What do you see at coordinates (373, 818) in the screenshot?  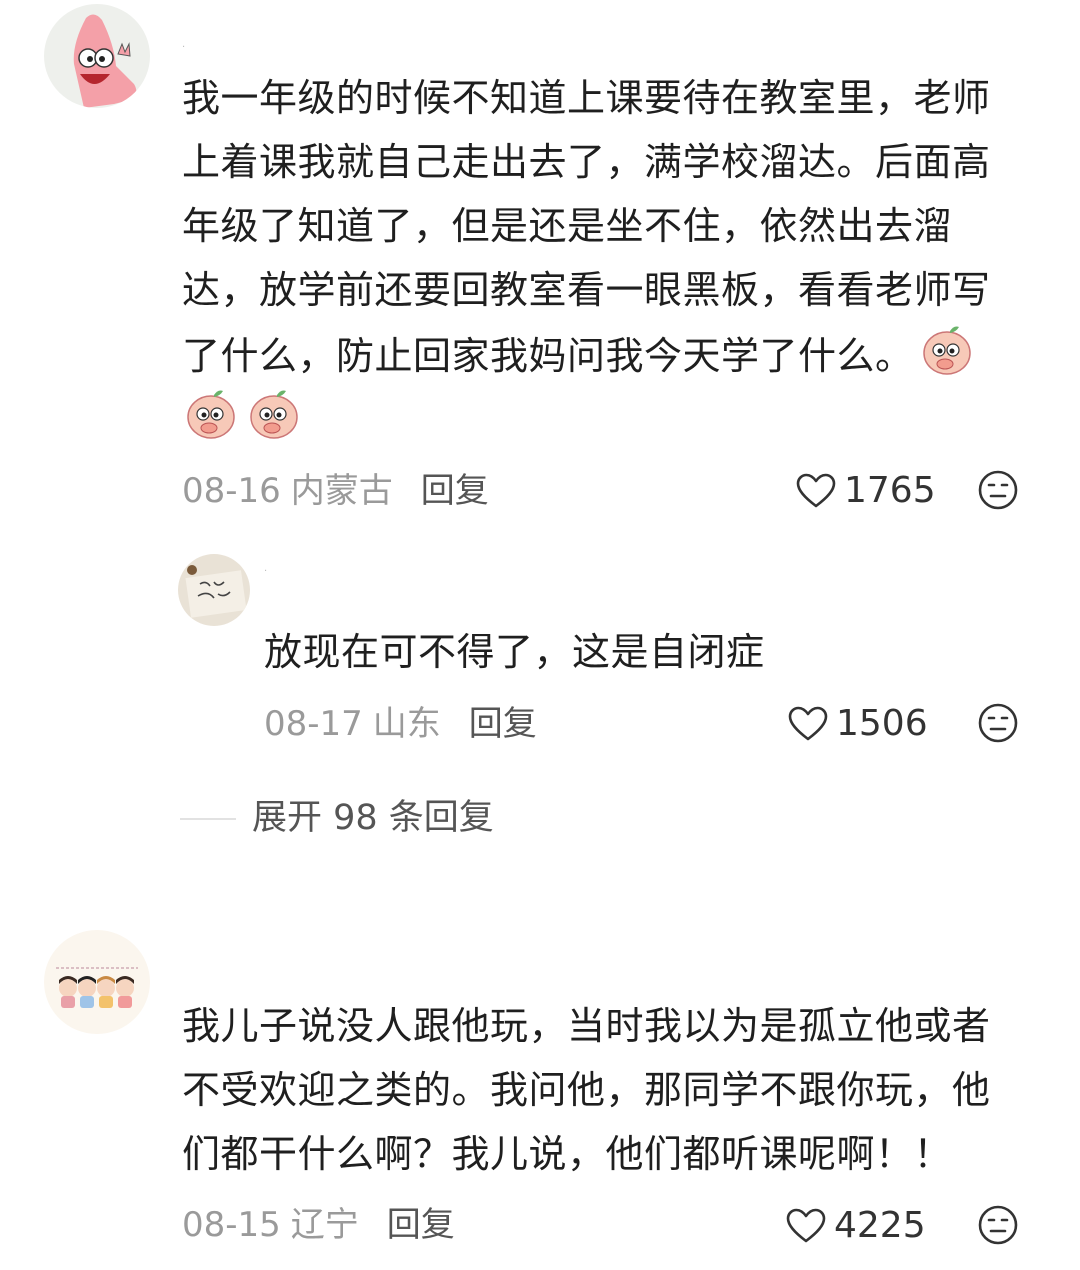 I see `expand-replies-button: 展开 98 条回复` at bounding box center [373, 818].